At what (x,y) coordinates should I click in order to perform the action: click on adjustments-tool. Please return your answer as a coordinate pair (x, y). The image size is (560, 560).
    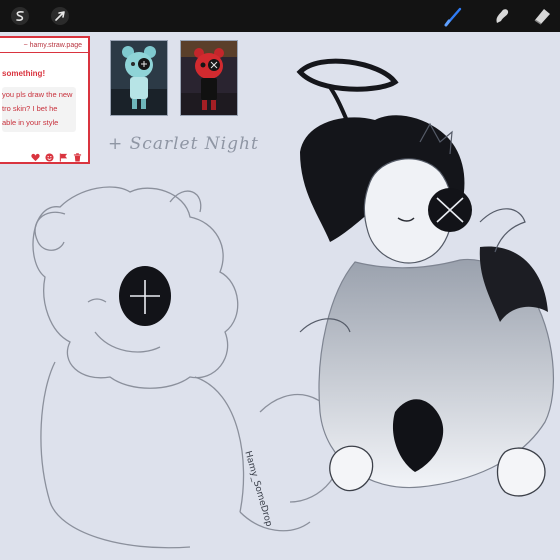
    Looking at the image, I should click on (20, 16).